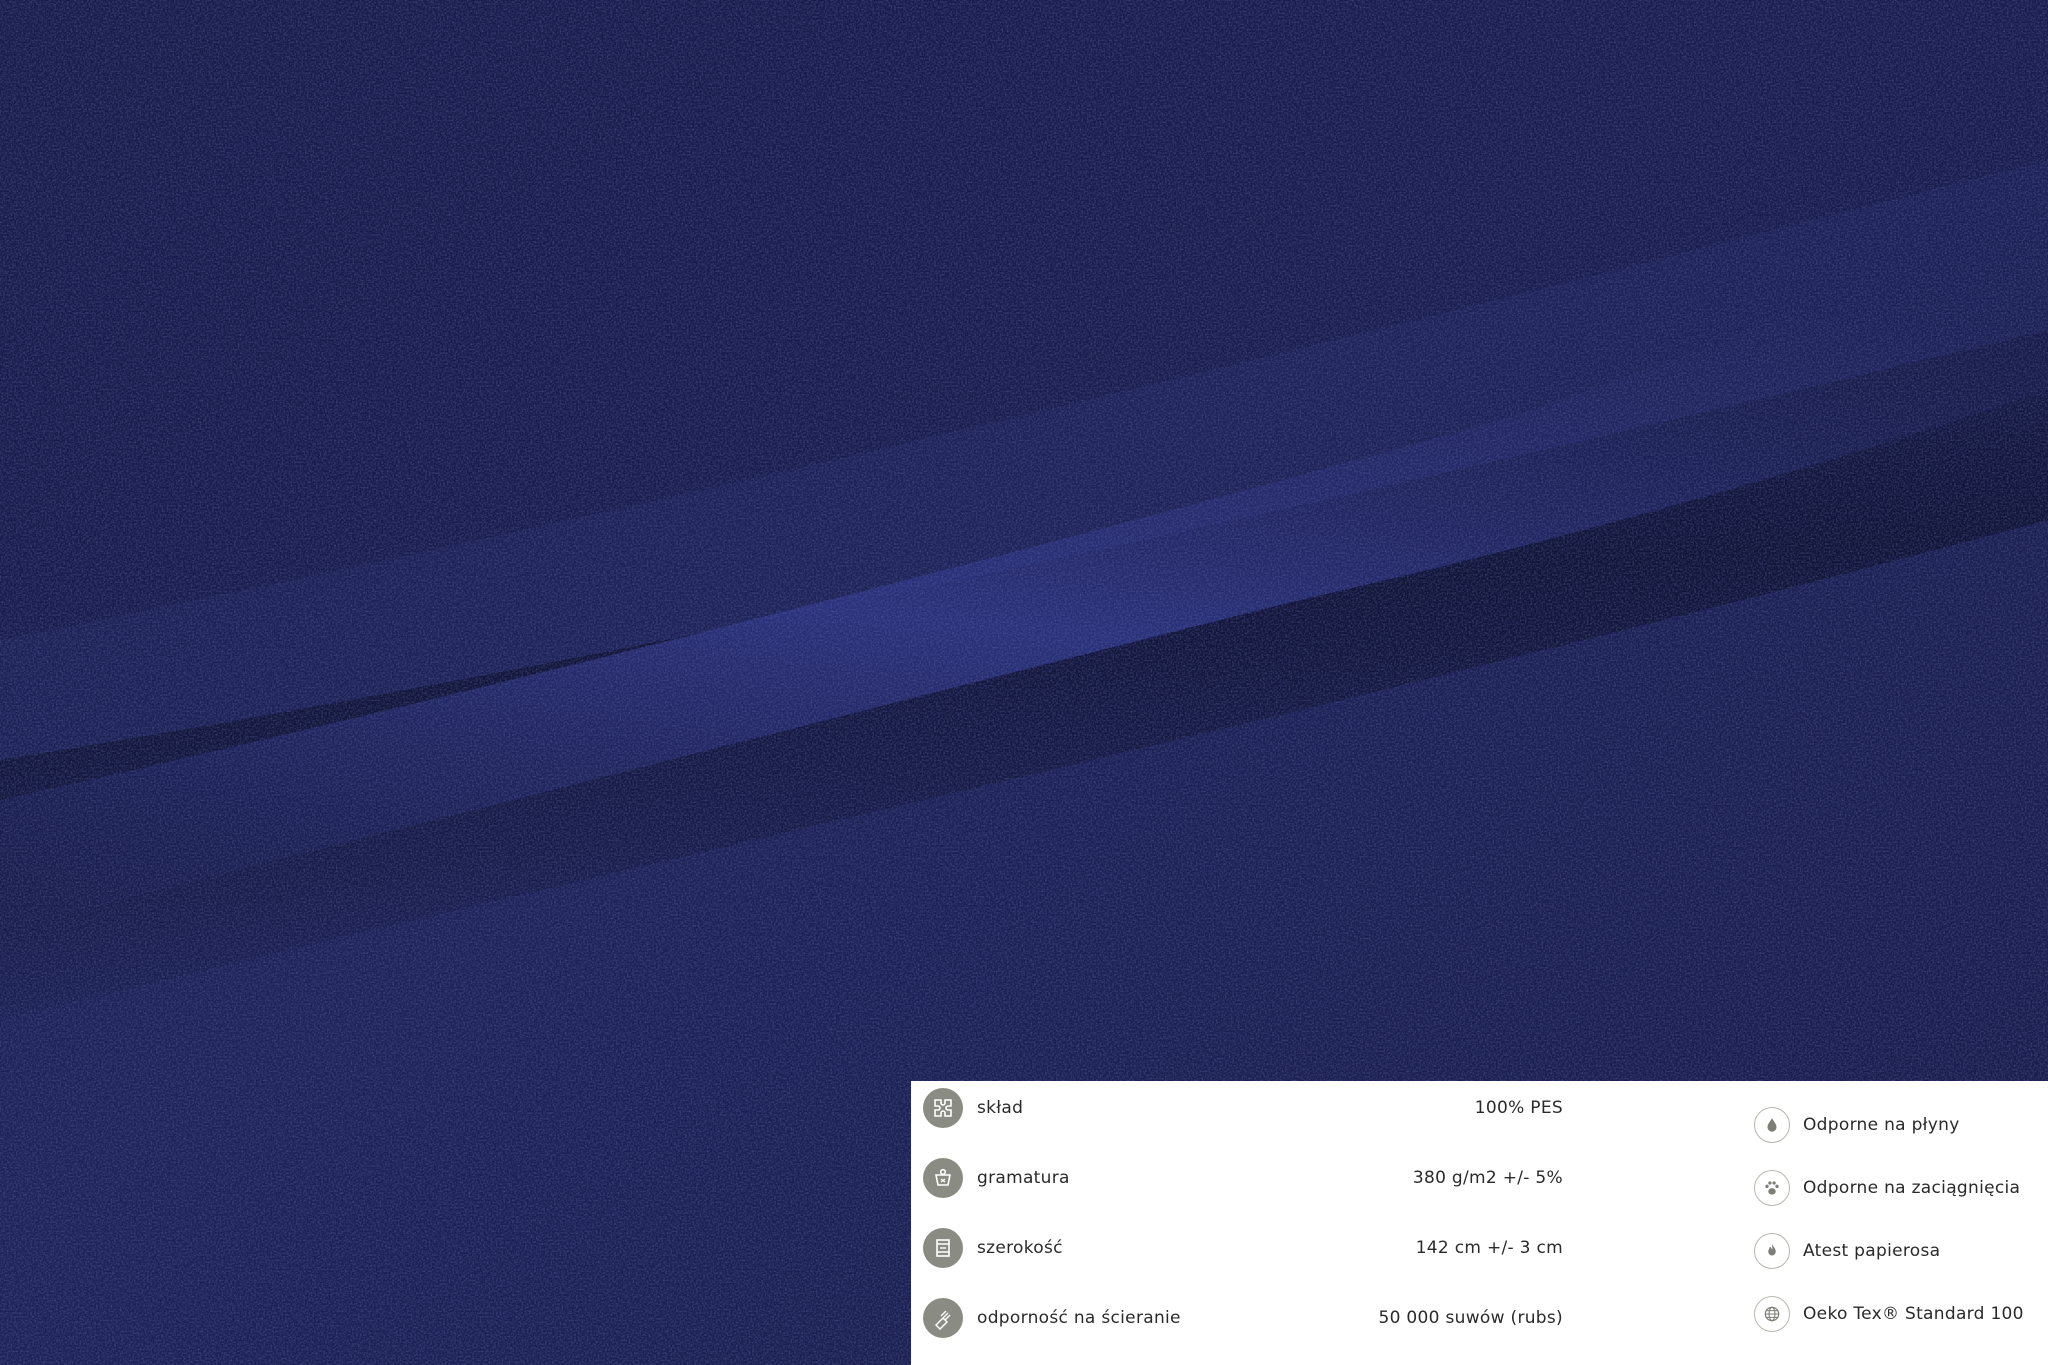  I want to click on spec-value: 380 g/m2 +/- 5%, so click(1487, 1178).